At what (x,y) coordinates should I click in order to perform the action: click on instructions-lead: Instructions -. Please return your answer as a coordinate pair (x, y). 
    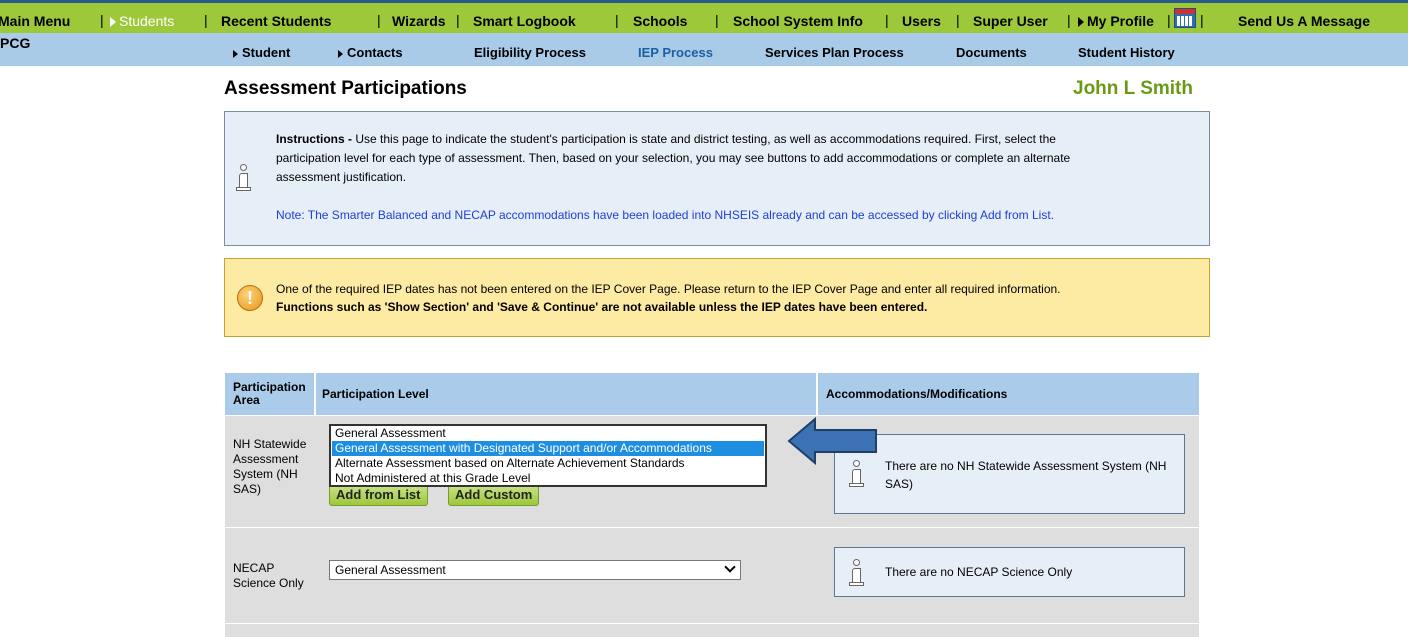
    Looking at the image, I should click on (316, 139).